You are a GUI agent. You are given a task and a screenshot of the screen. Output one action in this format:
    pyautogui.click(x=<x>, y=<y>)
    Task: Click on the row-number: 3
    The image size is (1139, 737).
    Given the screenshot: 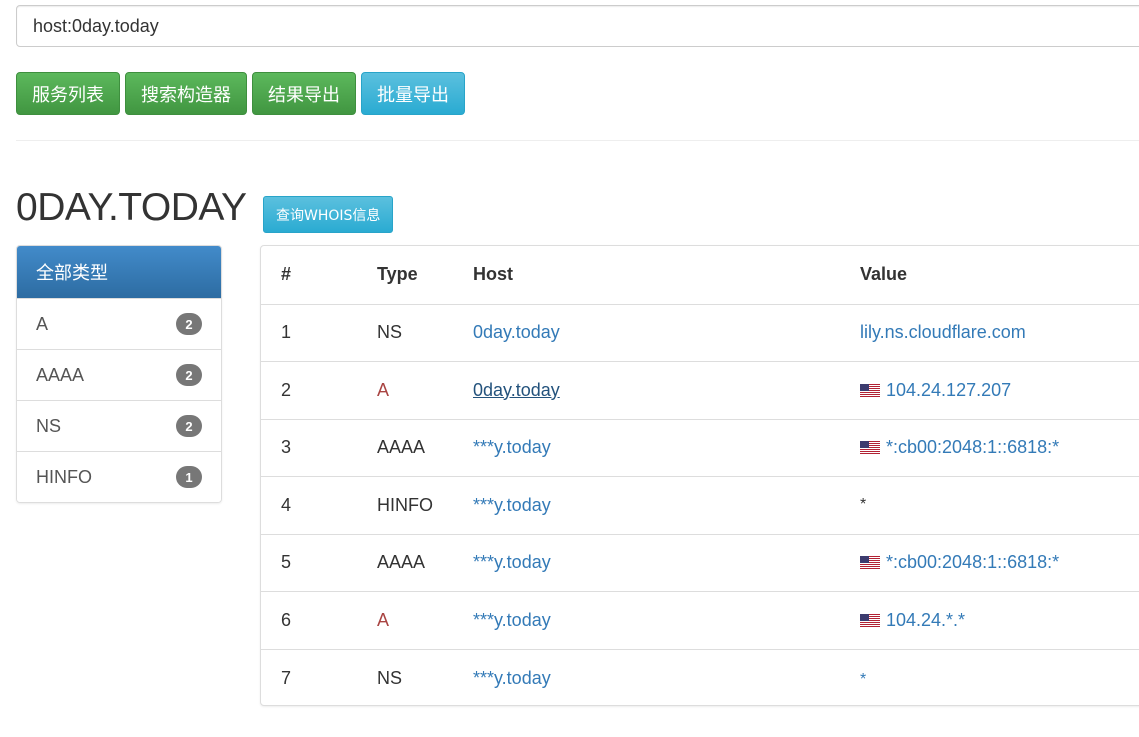 What is the action you would take?
    pyautogui.click(x=319, y=447)
    